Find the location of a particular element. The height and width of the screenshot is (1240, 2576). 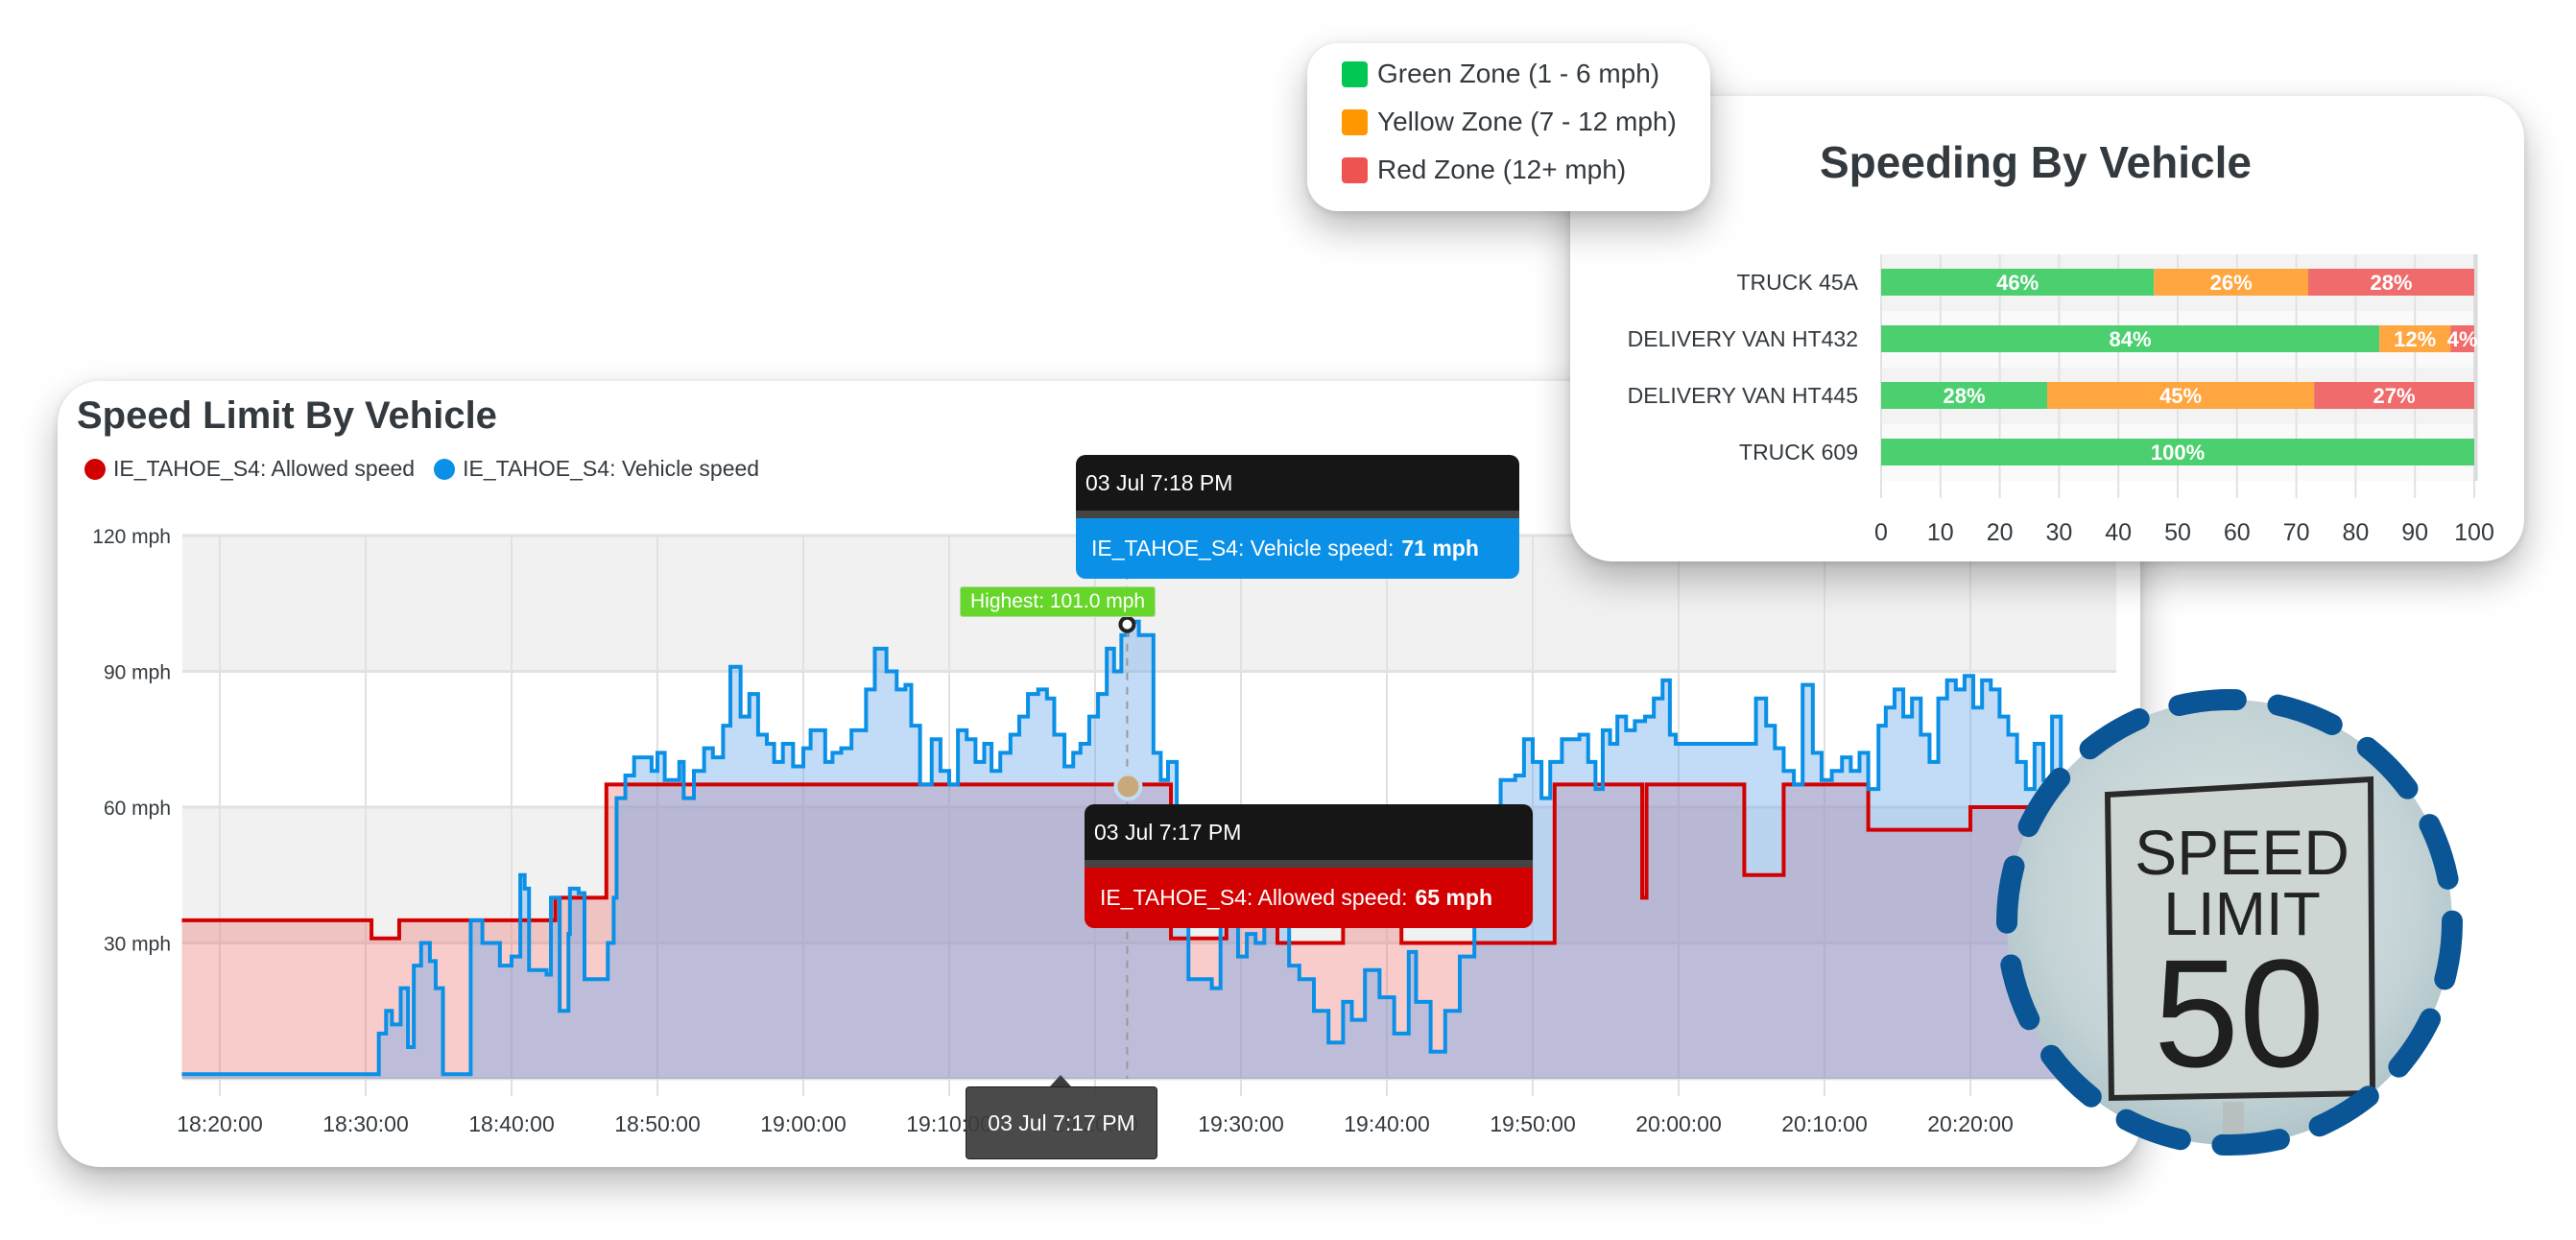

tooltip-value: 65 mph is located at coordinates (1454, 898).